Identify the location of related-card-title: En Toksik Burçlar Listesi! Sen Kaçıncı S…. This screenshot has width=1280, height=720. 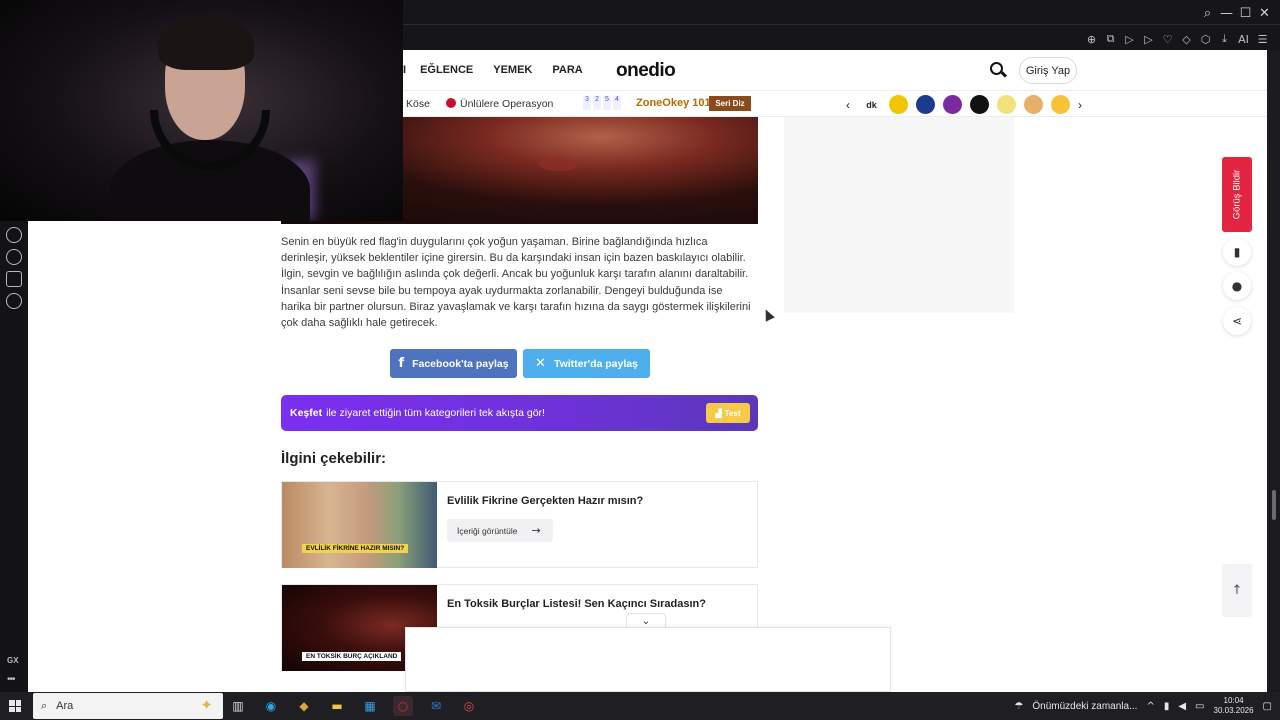
(576, 604).